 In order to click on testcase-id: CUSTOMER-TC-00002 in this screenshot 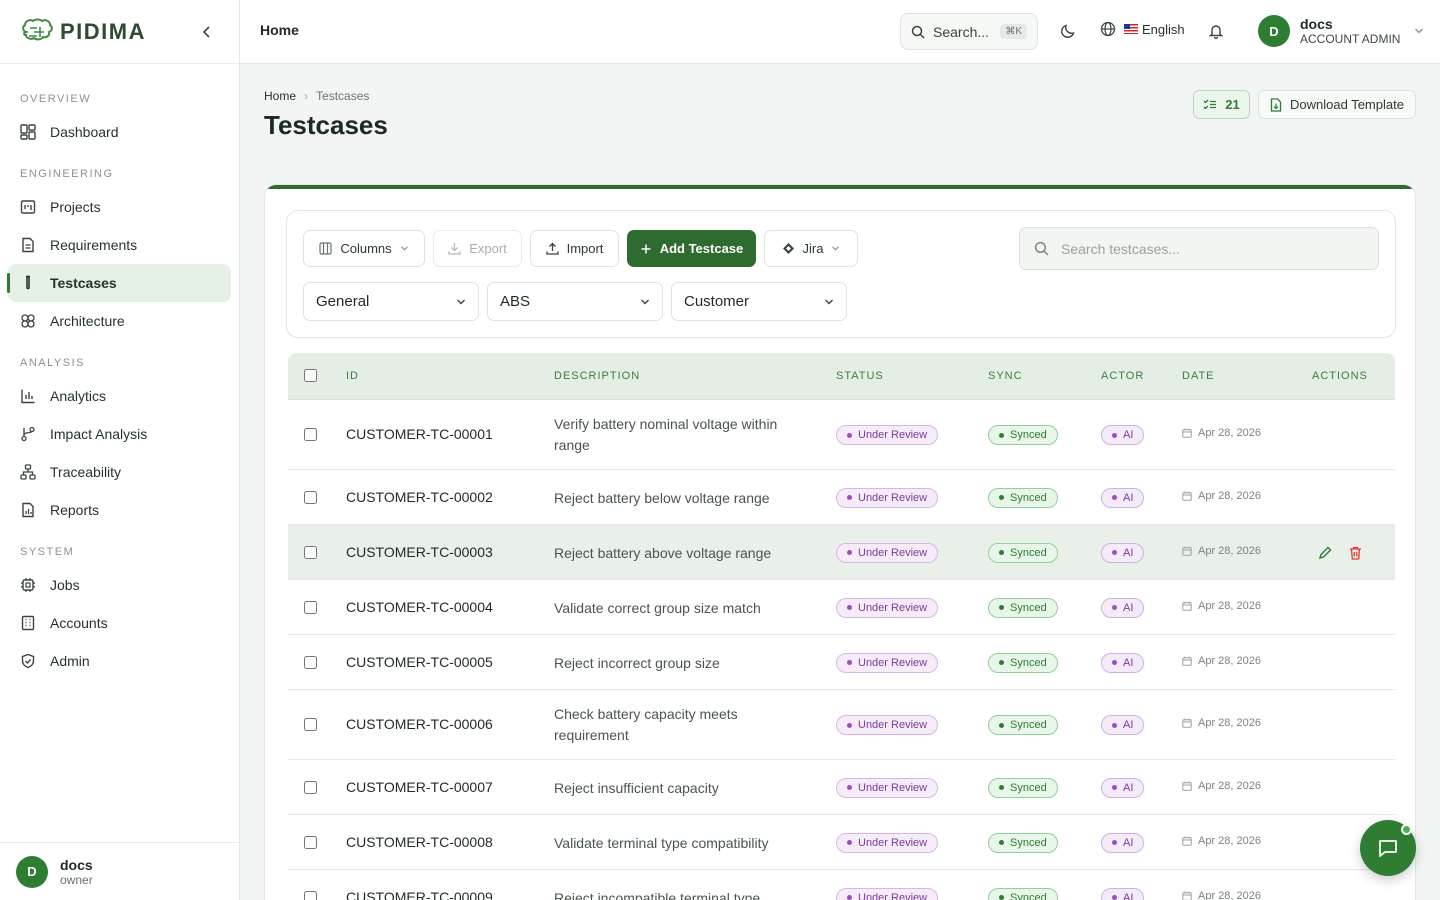, I will do `click(419, 497)`.